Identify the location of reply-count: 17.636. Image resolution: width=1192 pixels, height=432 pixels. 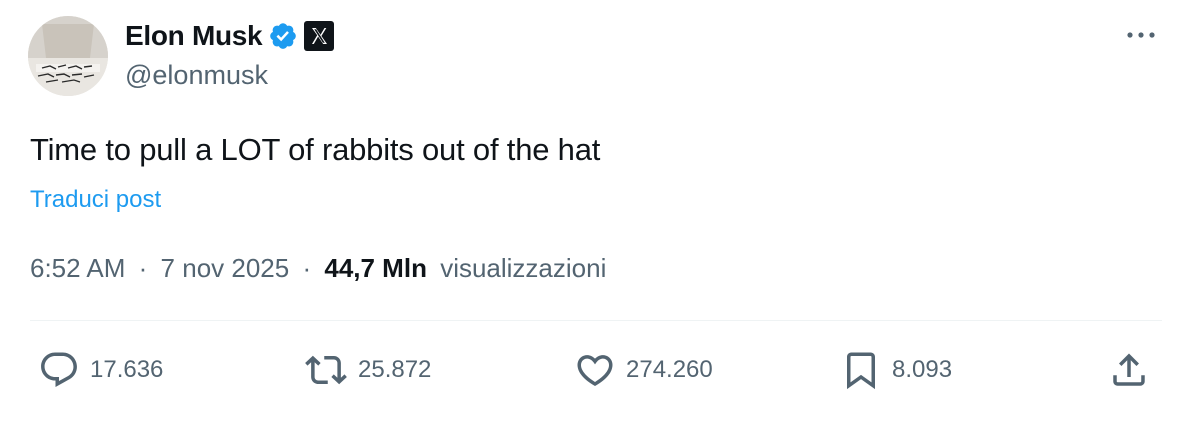
(127, 369).